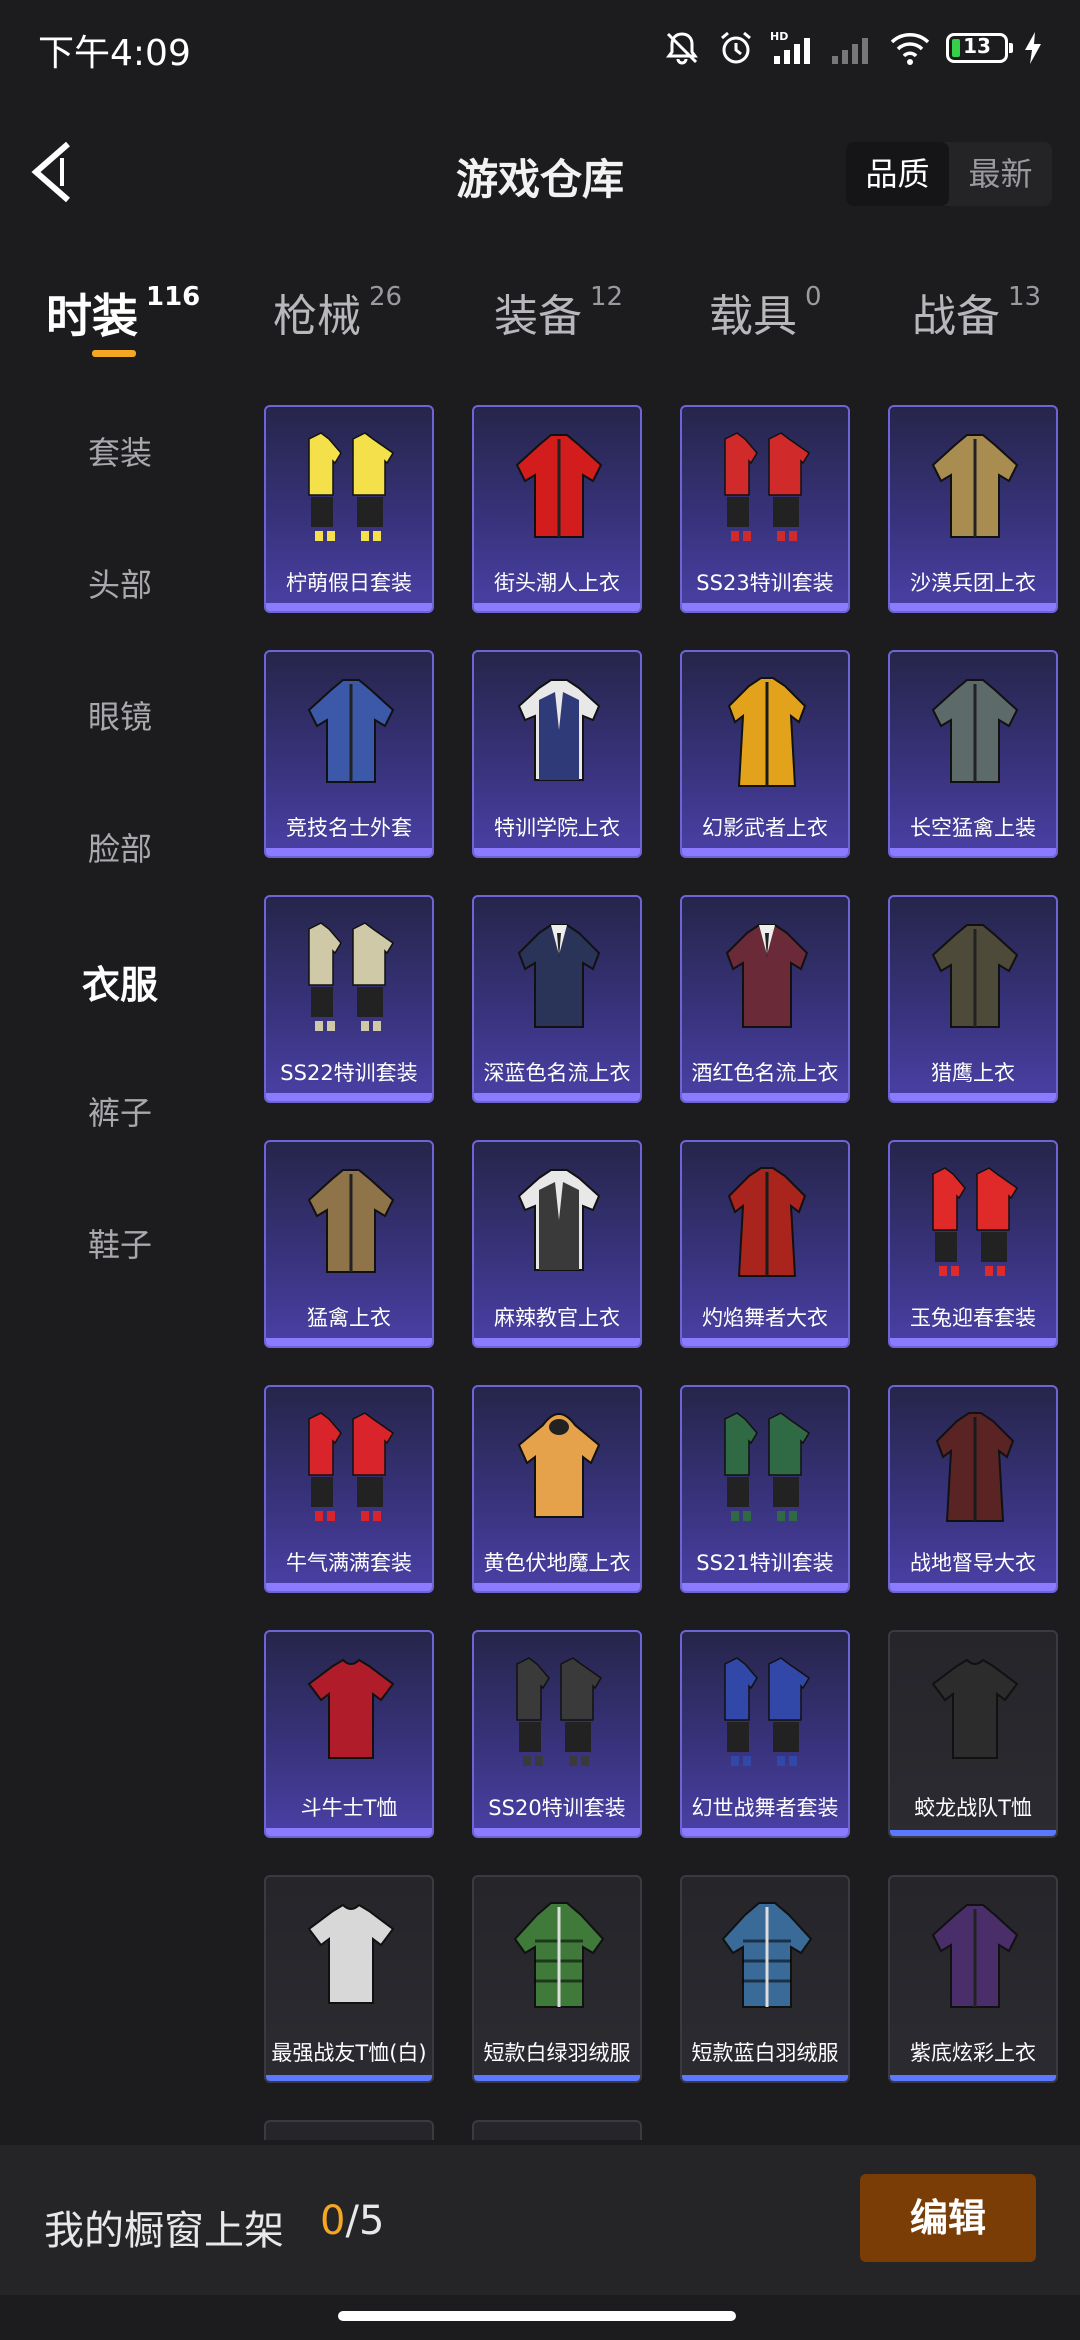  I want to click on sidebar-item-pants: 裤子, so click(120, 1111).